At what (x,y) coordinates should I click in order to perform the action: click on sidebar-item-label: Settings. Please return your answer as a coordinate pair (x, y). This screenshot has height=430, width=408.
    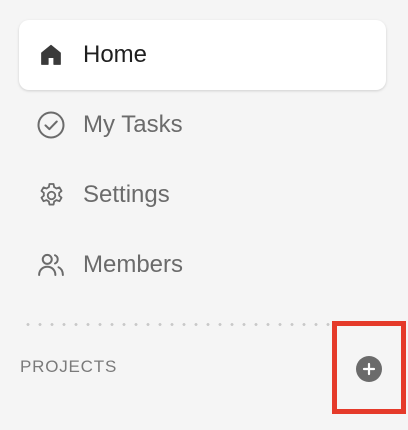
    Looking at the image, I should click on (126, 194).